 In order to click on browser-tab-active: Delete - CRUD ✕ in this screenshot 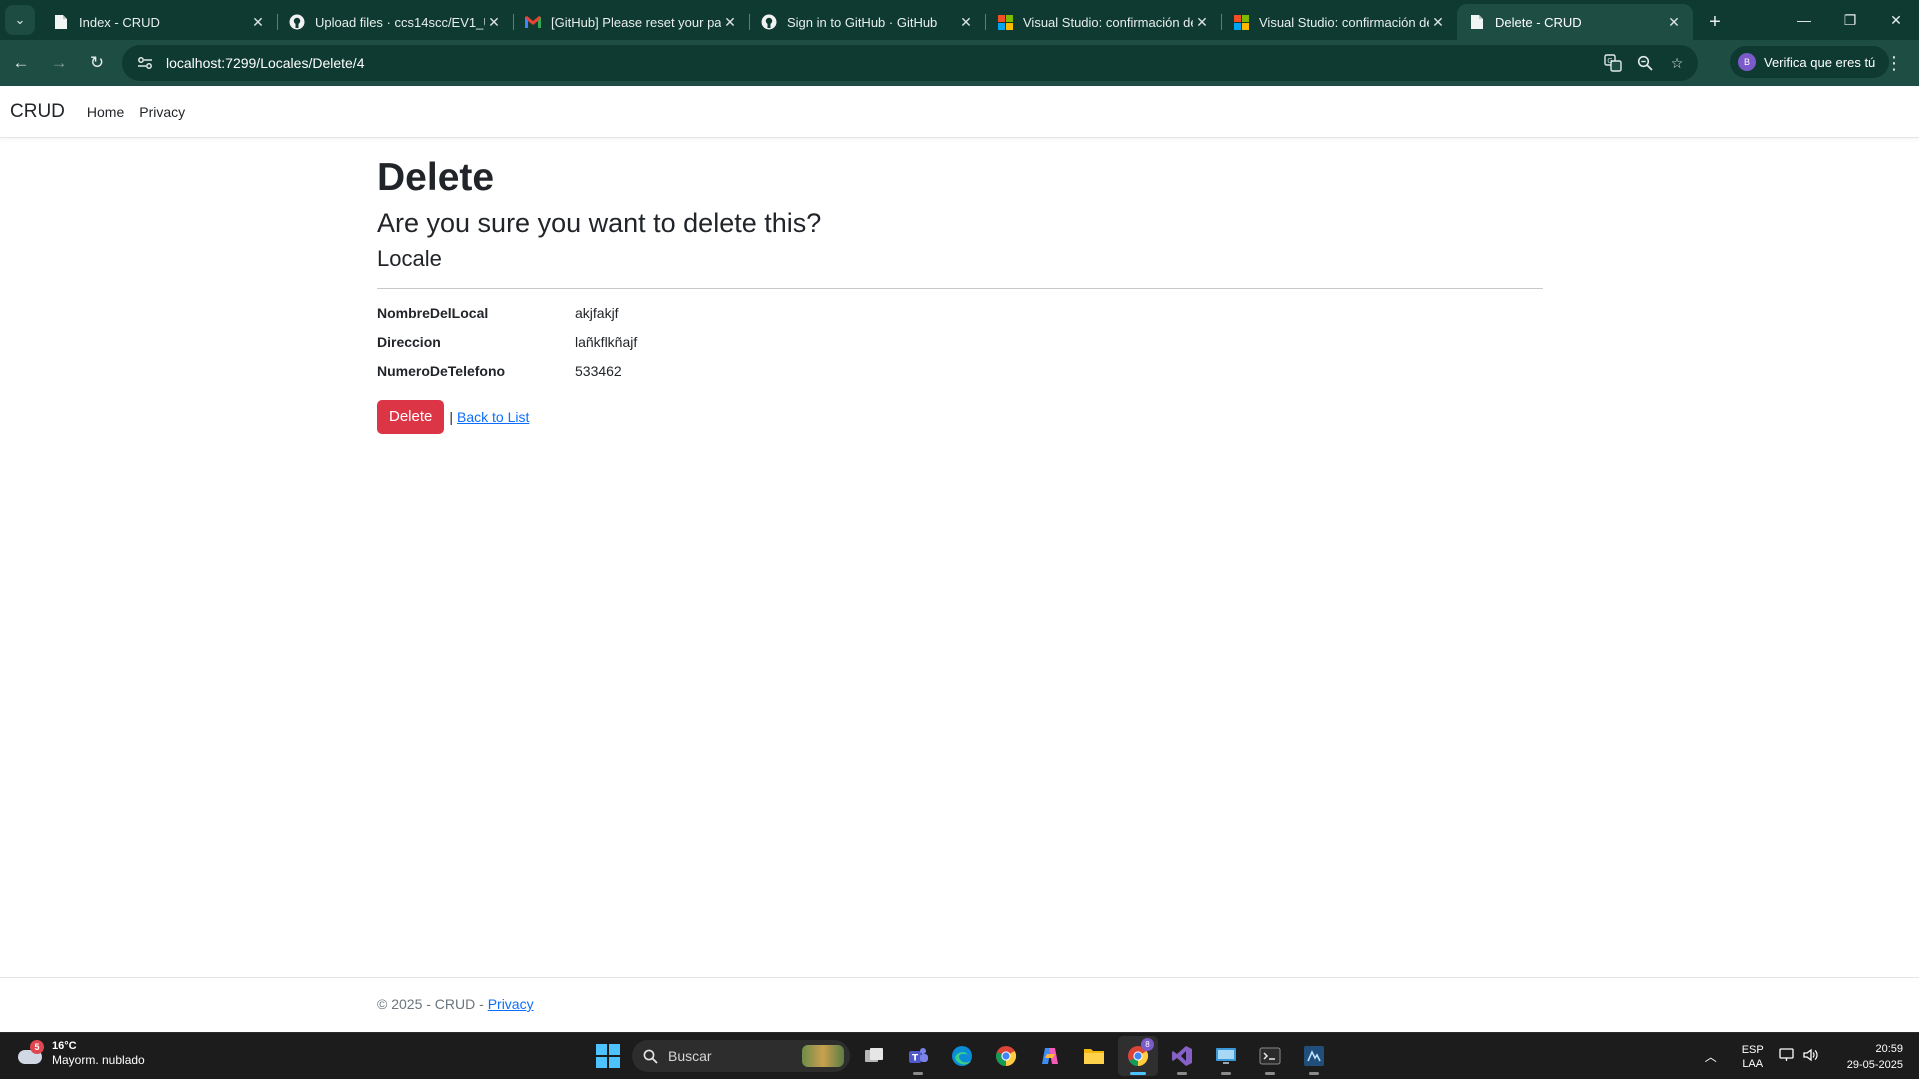, I will do `click(1575, 22)`.